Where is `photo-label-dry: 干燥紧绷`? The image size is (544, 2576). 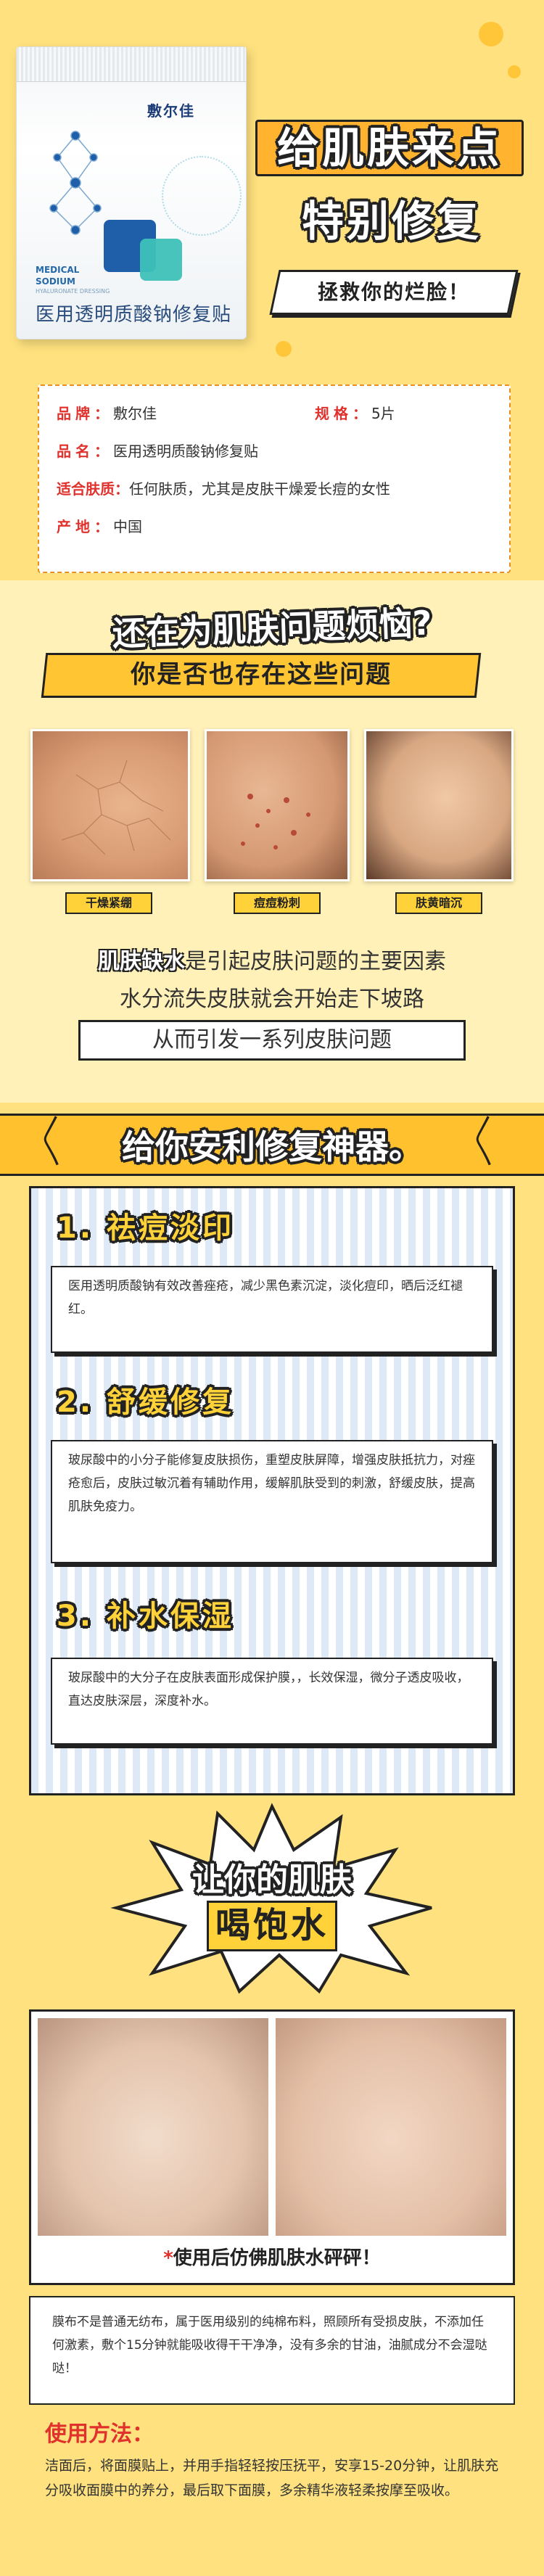
photo-label-dry: 干燥紧绷 is located at coordinates (109, 903).